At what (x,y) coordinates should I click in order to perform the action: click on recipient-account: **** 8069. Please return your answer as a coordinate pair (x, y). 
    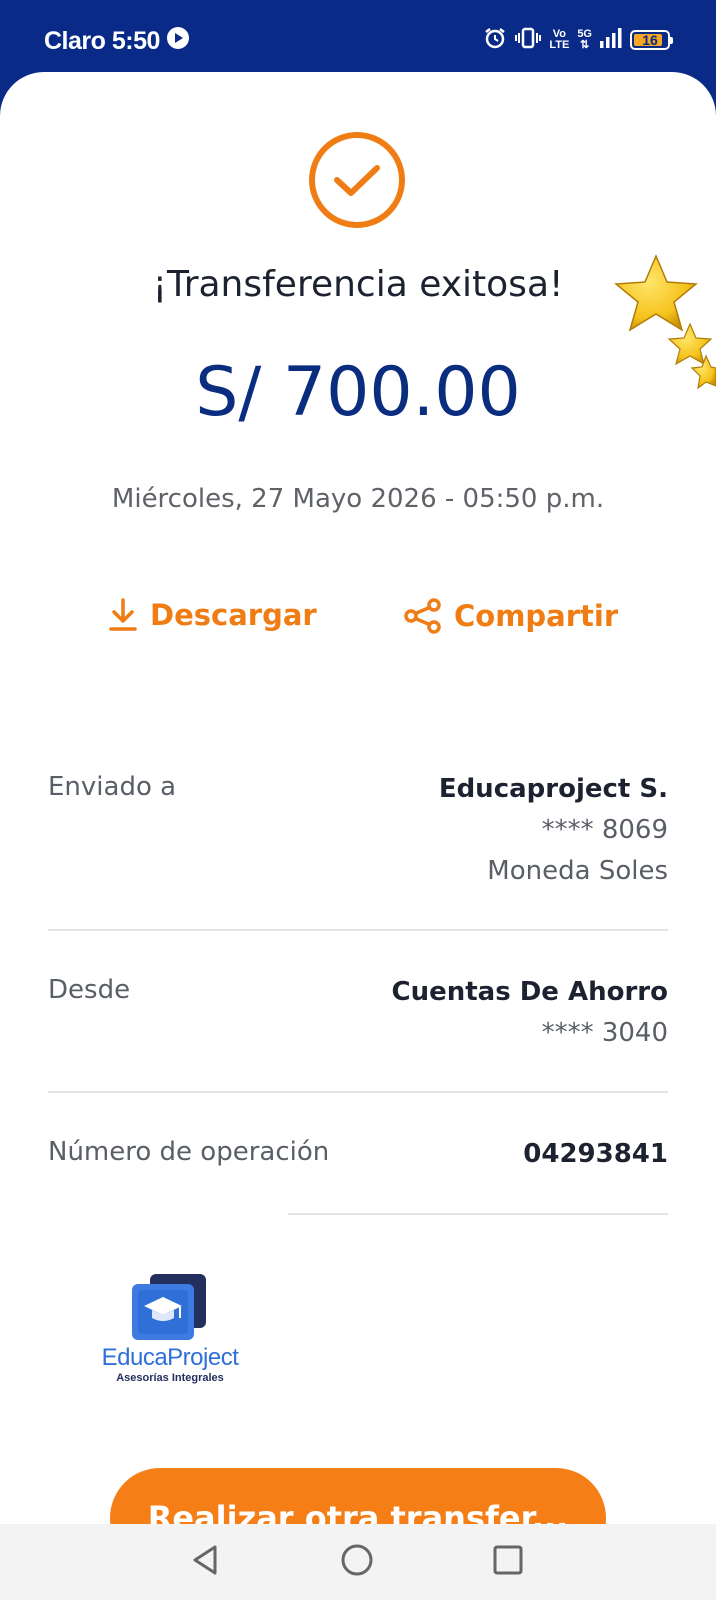
    Looking at the image, I should click on (604, 830).